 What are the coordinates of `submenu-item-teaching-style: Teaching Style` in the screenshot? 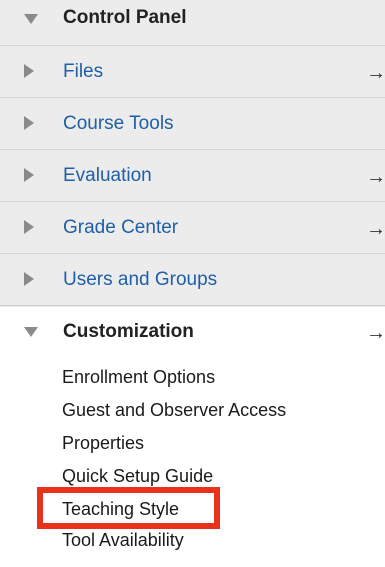 It's located at (120, 509).